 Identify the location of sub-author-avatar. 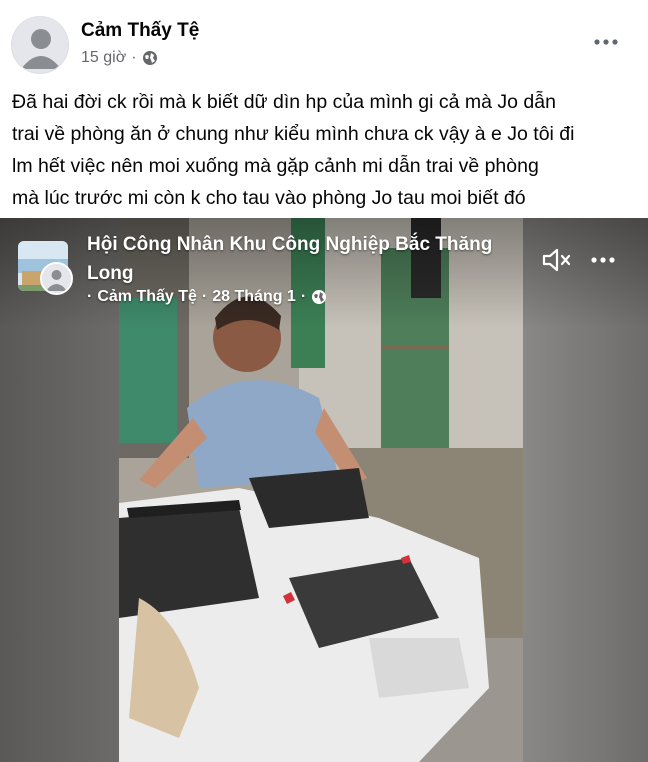
(56, 278).